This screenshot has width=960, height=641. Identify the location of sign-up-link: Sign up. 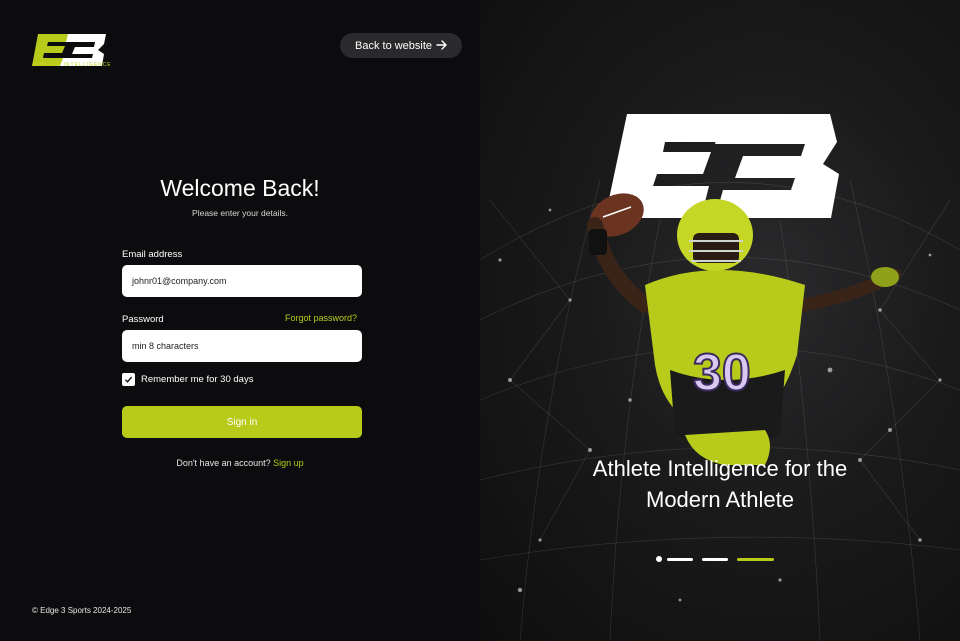
(288, 463).